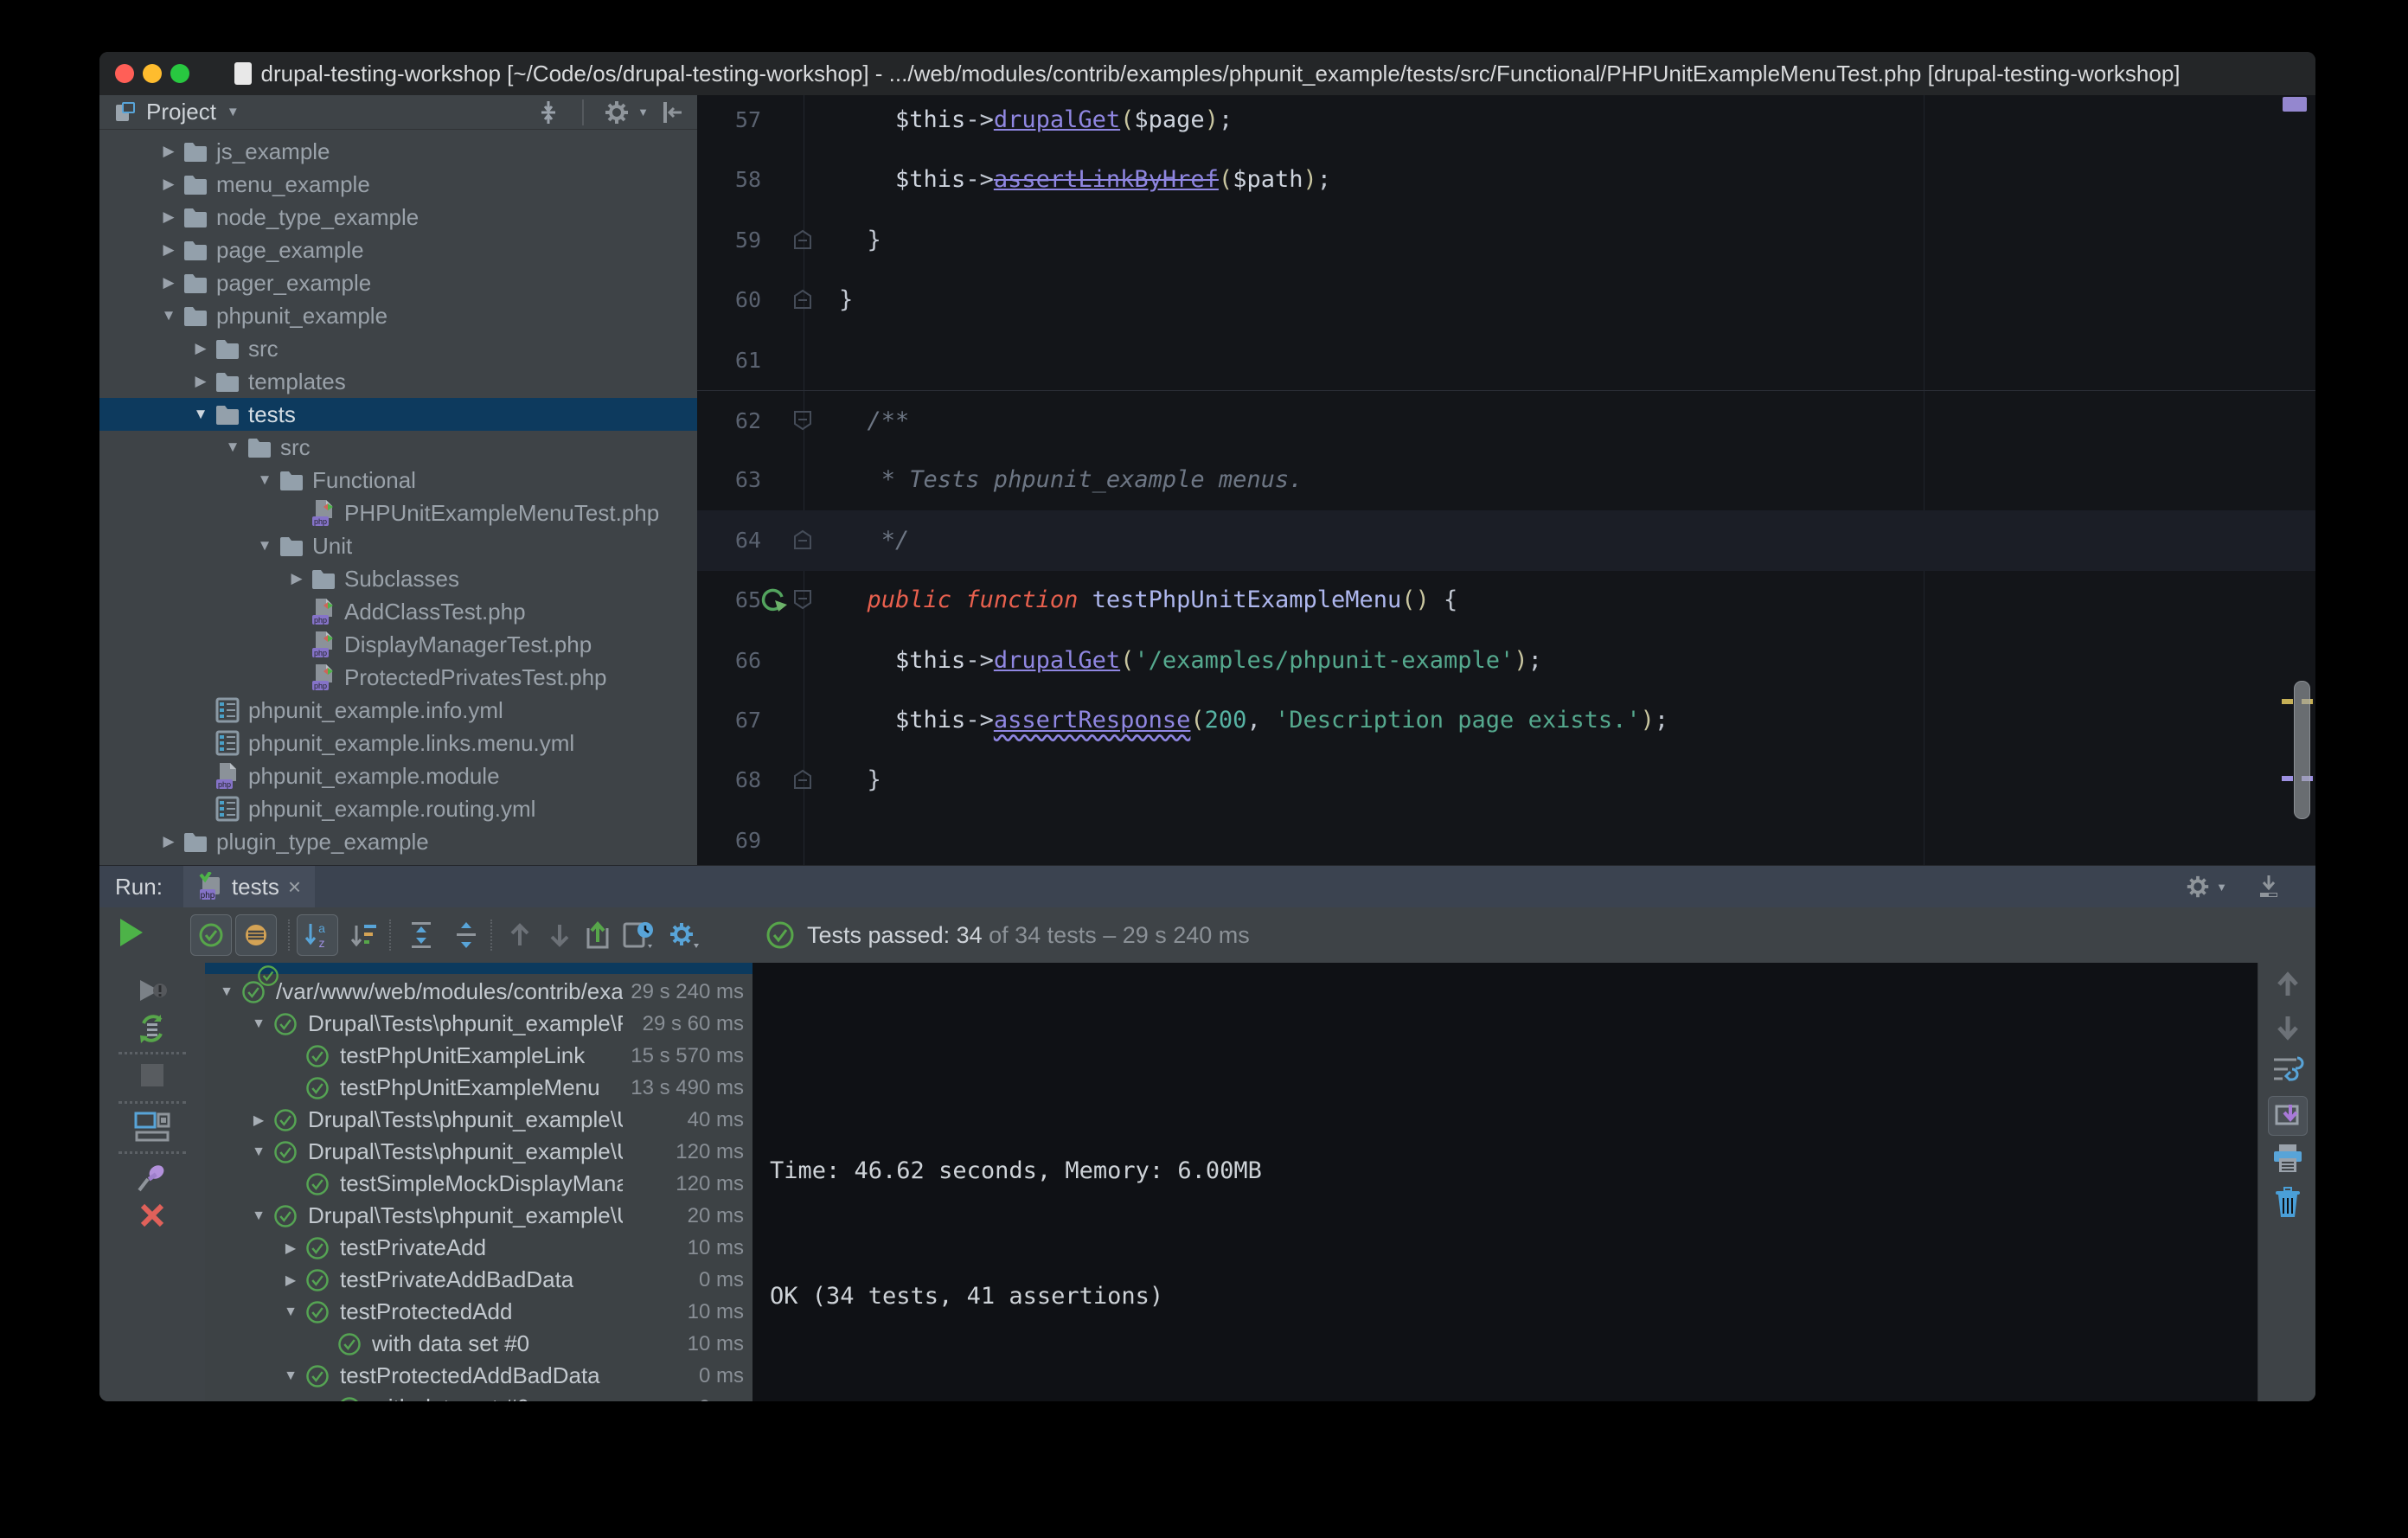 The height and width of the screenshot is (1538, 2408). Describe the element at coordinates (1506, 838) in the screenshot. I see `code-line: 69` at that location.